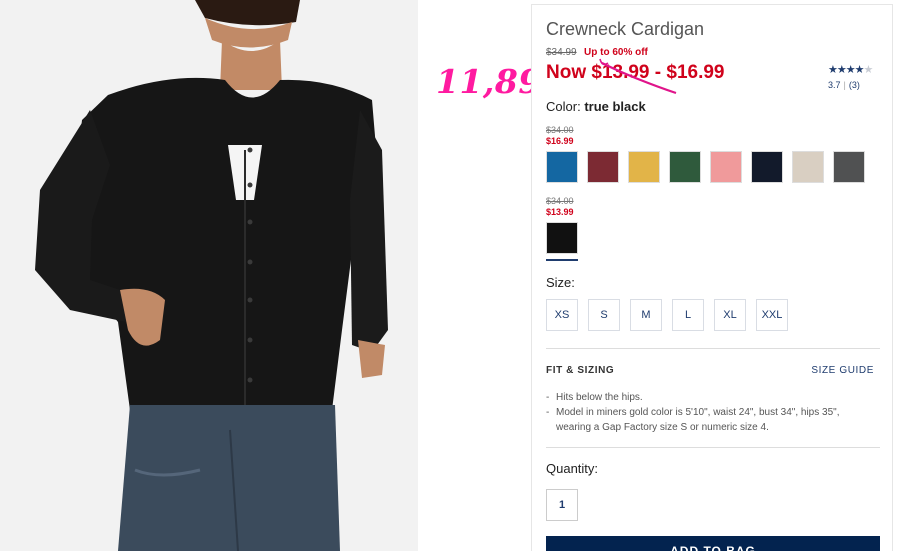 This screenshot has width=897, height=551. I want to click on fit-detail-item: Hits below the hips., so click(711, 397).